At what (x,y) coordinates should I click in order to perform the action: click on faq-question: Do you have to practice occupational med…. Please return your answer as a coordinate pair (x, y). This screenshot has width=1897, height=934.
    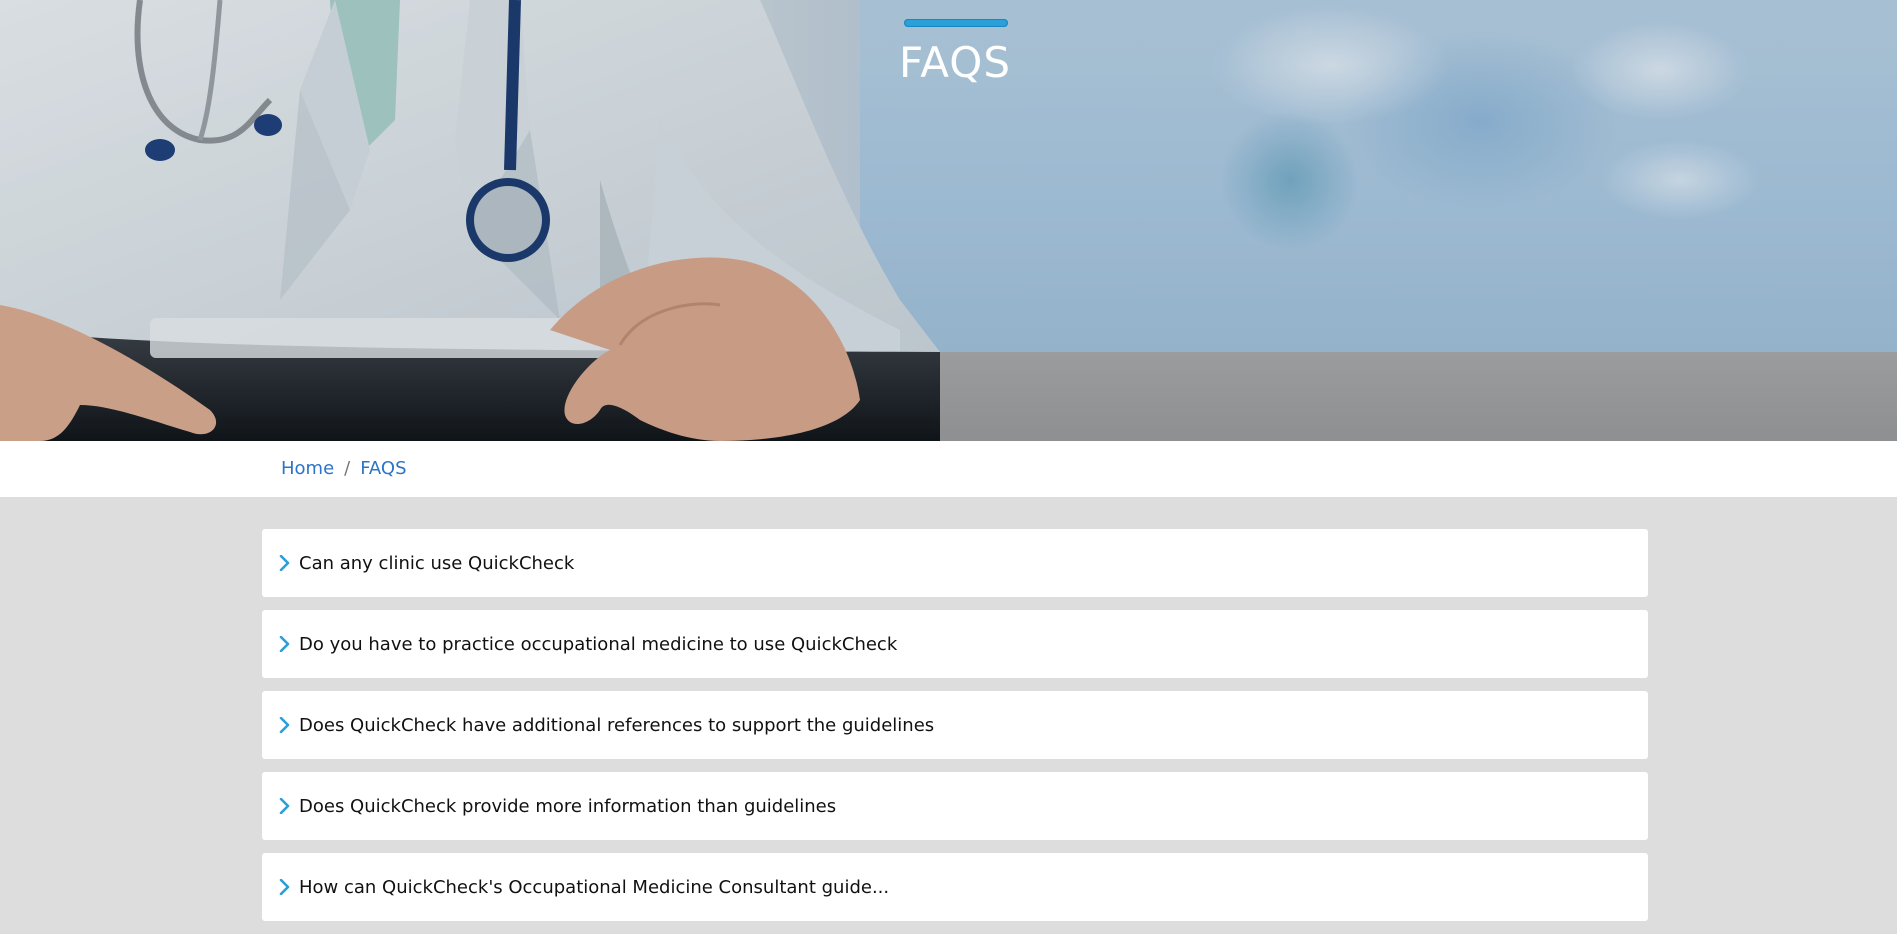
    Looking at the image, I should click on (598, 644).